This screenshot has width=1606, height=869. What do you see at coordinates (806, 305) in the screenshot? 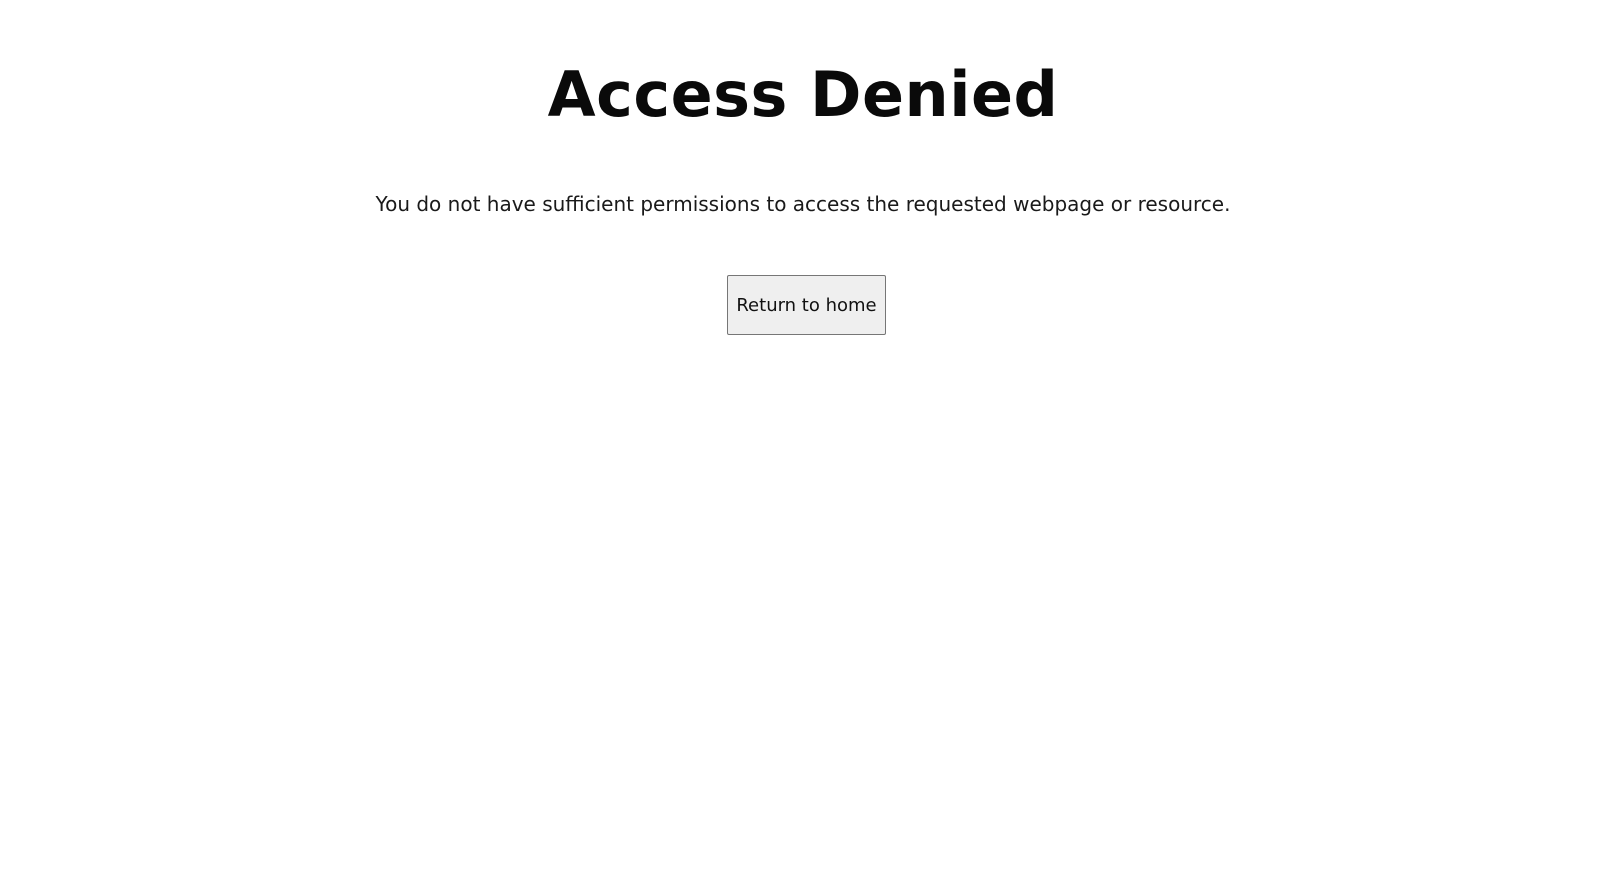
I see `return-home-button: Return to home` at bounding box center [806, 305].